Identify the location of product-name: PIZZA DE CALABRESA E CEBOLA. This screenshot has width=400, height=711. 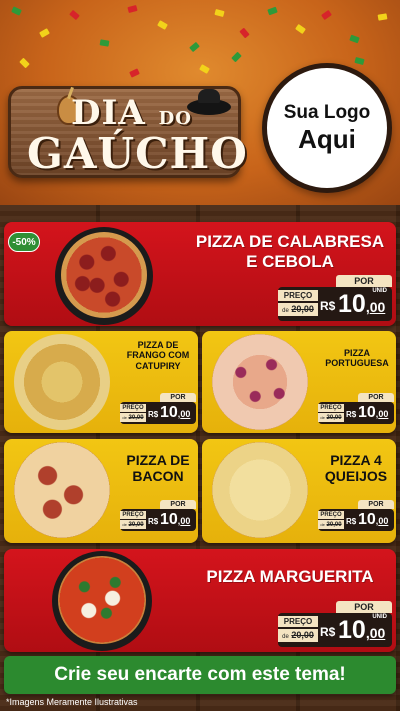
(290, 251).